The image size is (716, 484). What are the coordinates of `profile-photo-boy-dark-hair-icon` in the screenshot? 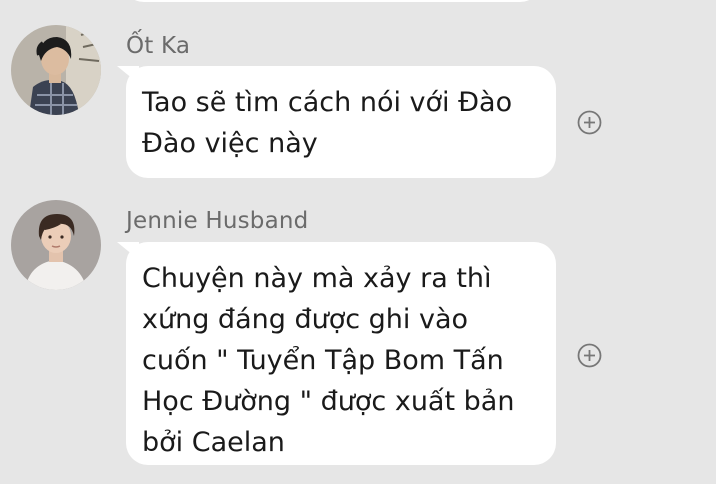 It's located at (56, 70).